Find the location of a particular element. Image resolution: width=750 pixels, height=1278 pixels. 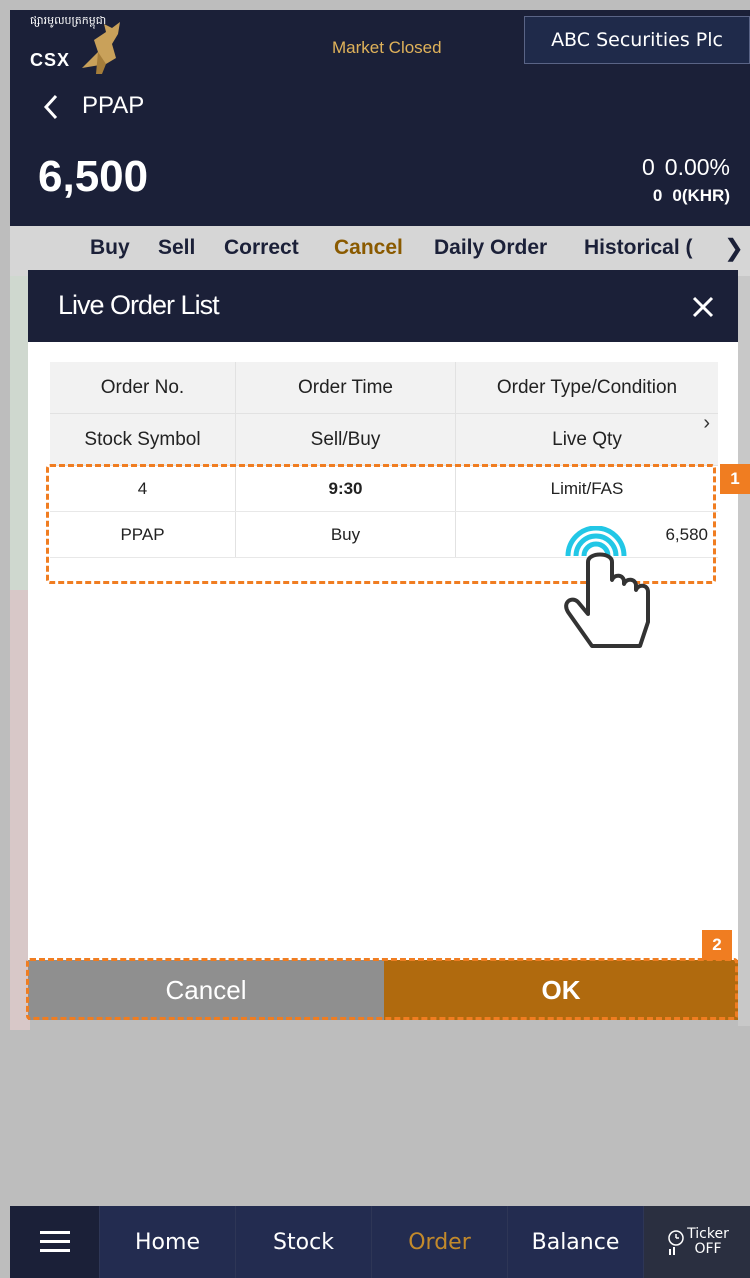

ticker-label-line1: Ticker is located at coordinates (708, 1234).